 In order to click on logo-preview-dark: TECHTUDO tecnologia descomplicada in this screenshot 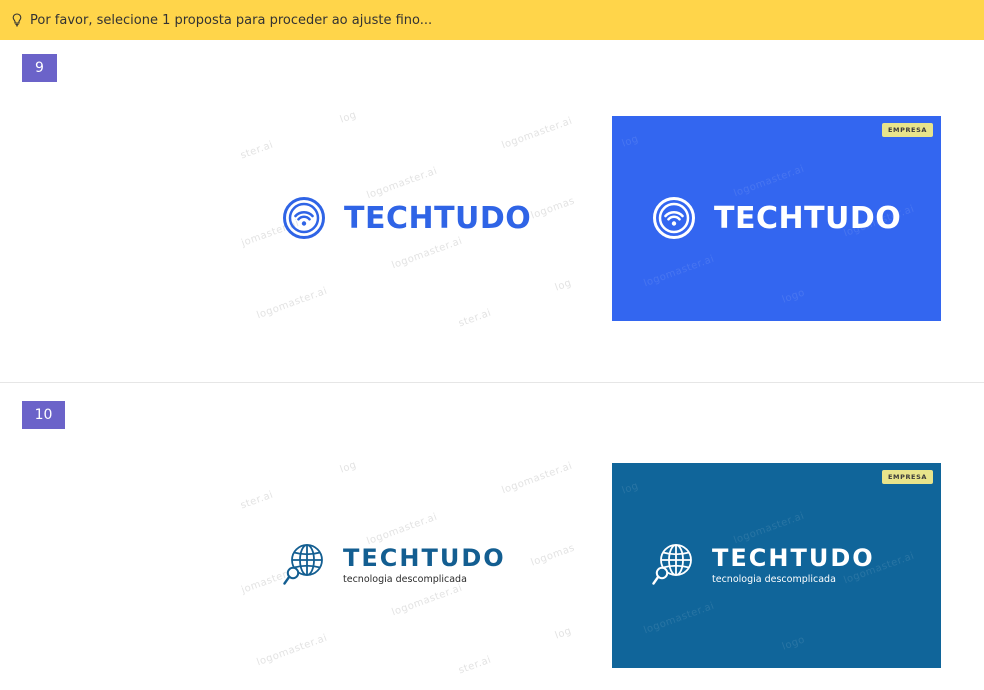, I will do `click(763, 564)`.